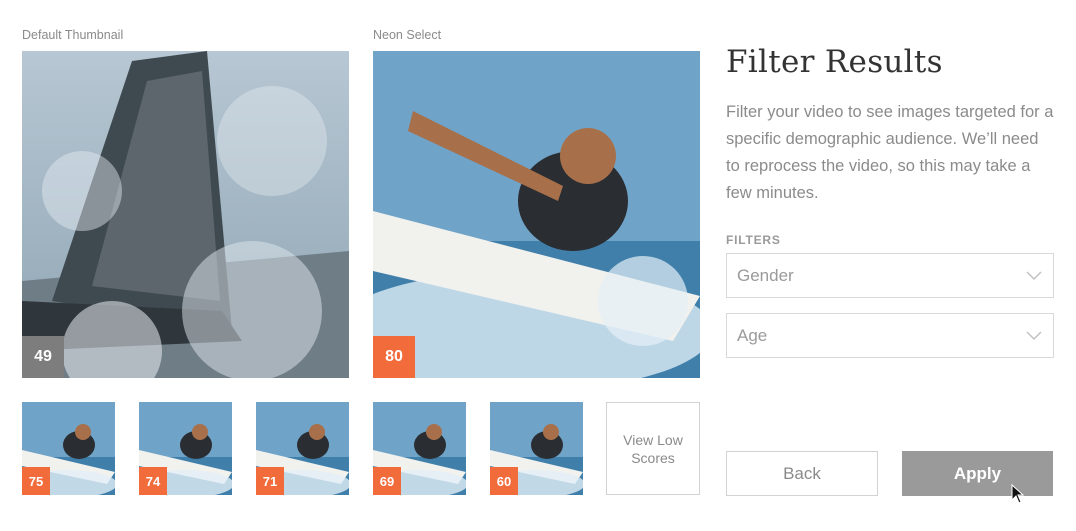 The image size is (1076, 531). What do you see at coordinates (753, 240) in the screenshot?
I see `filters-label: FILTERS` at bounding box center [753, 240].